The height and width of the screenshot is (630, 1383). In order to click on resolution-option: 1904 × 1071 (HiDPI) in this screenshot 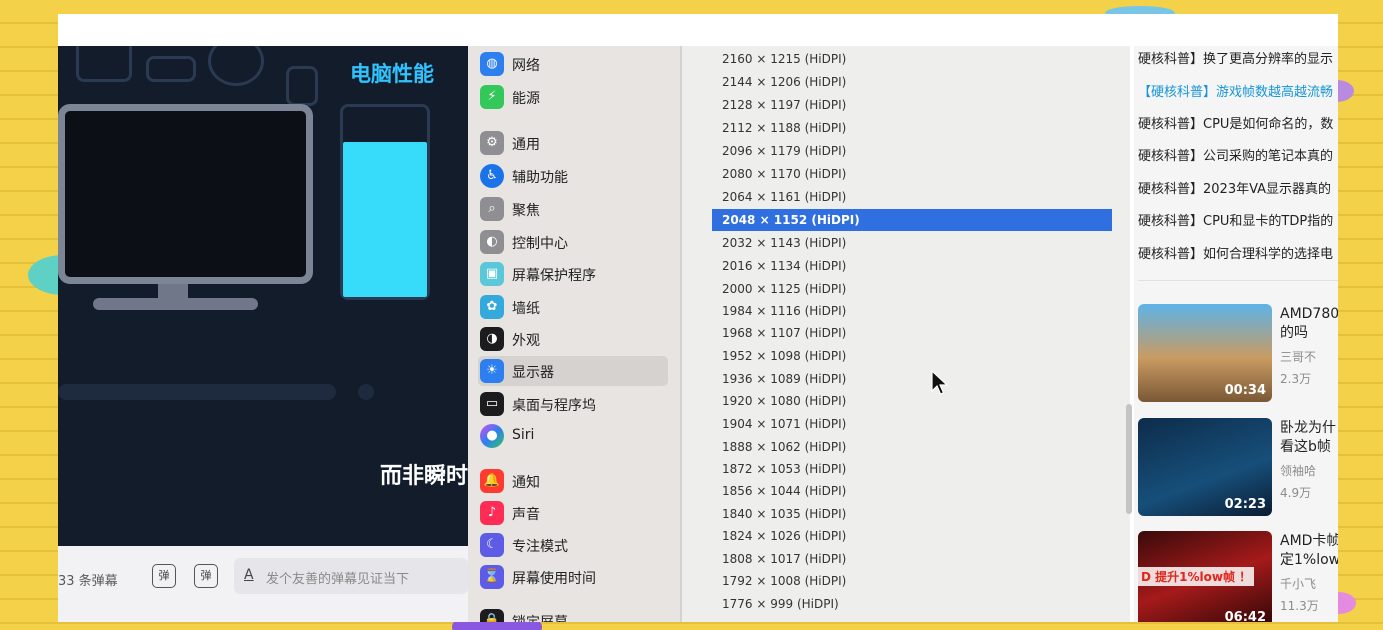, I will do `click(912, 424)`.